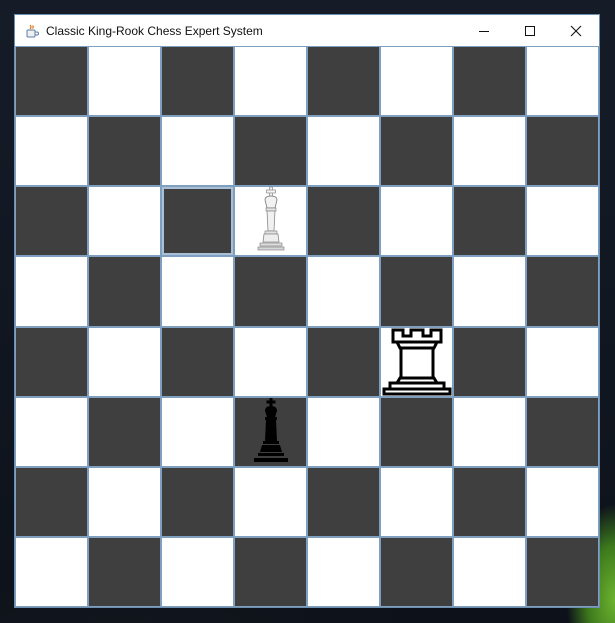  What do you see at coordinates (489, 221) in the screenshot?
I see `square-g6` at bounding box center [489, 221].